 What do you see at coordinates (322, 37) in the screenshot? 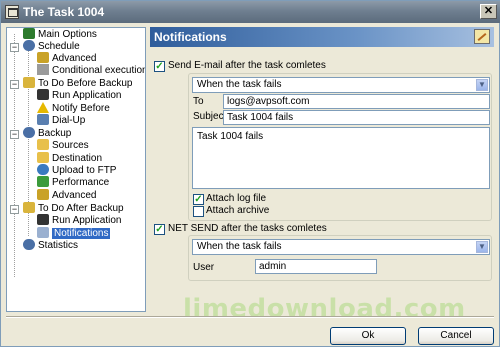
I see `section-header: Notifications` at bounding box center [322, 37].